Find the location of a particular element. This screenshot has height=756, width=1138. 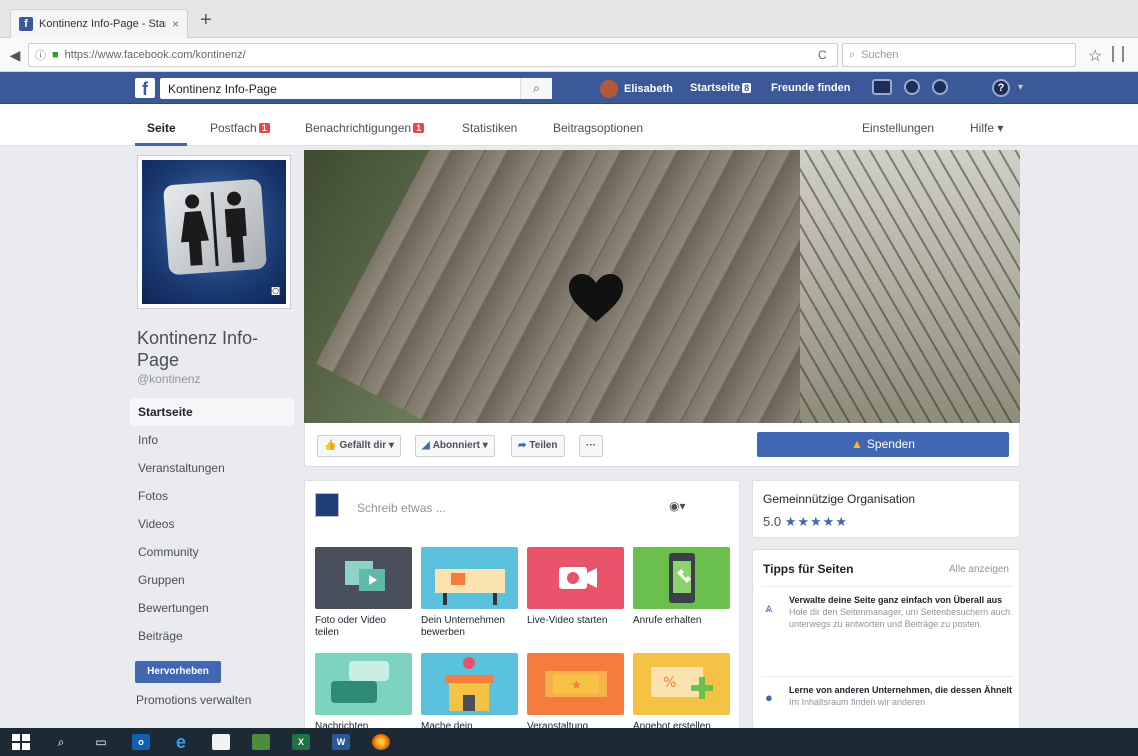

sidebar-item-videos: Videos is located at coordinates (212, 524).